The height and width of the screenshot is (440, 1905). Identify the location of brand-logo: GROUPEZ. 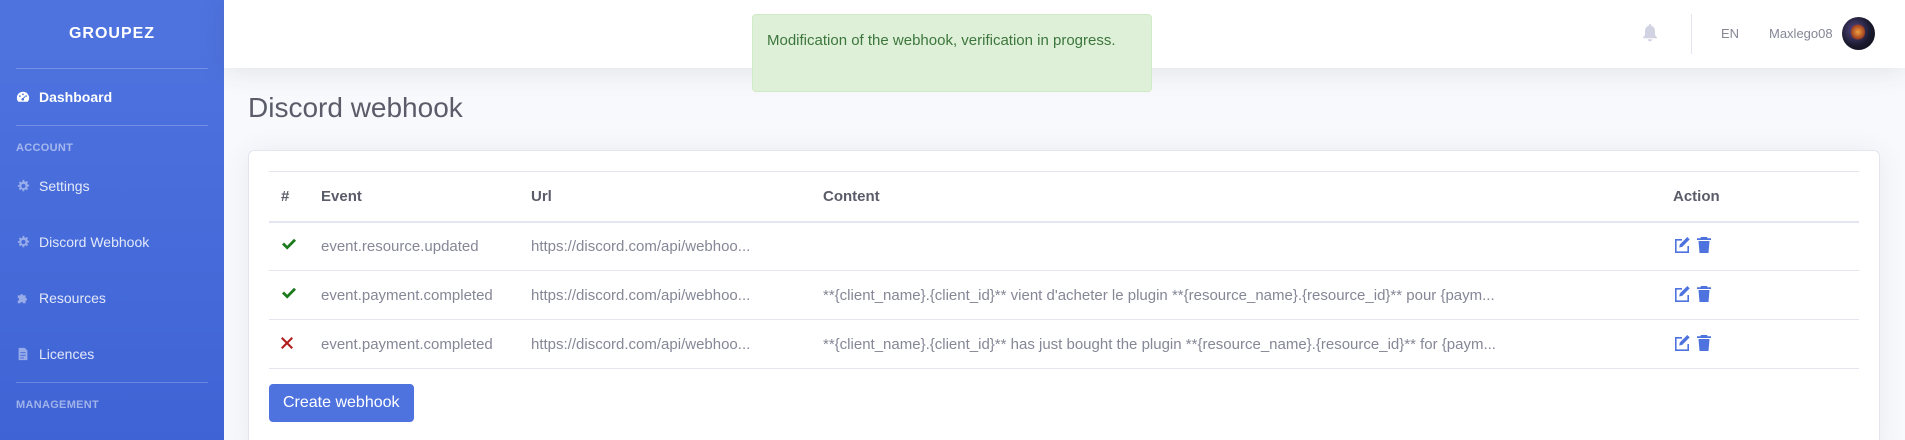
(112, 34).